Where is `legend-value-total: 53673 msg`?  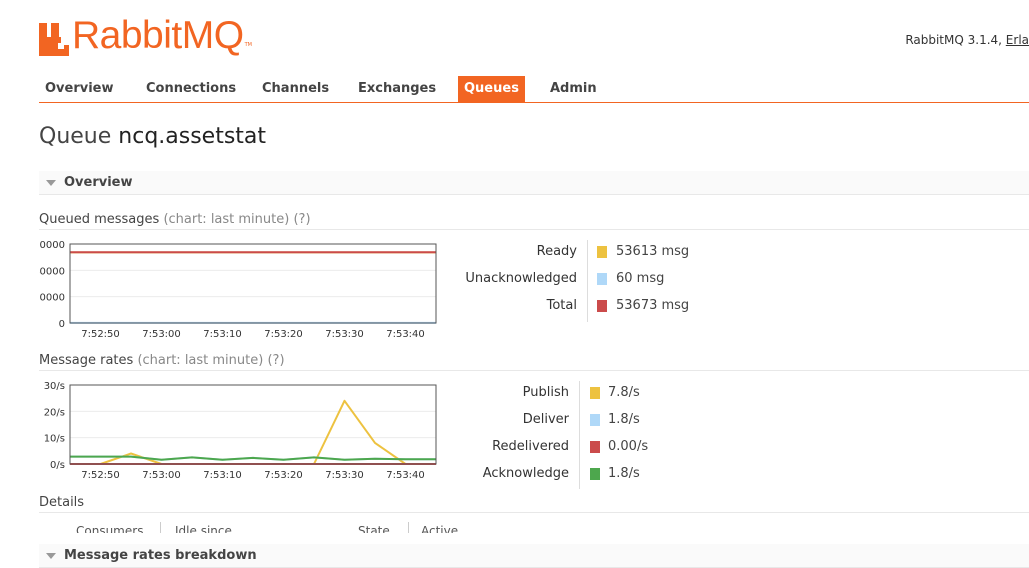
legend-value-total: 53673 msg is located at coordinates (657, 306).